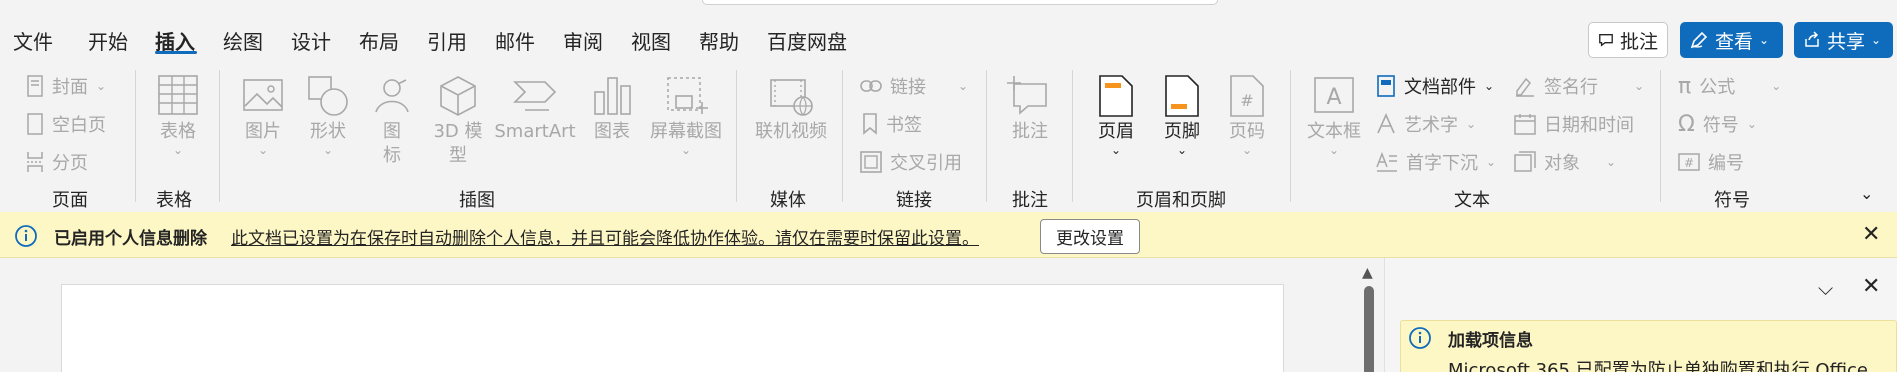  What do you see at coordinates (328, 96) in the screenshot?
I see `shapes-icon` at bounding box center [328, 96].